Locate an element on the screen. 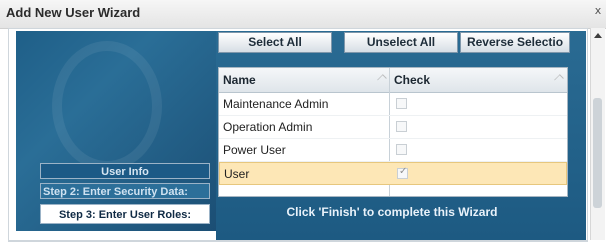 The height and width of the screenshot is (247, 606). bottom-border is located at coordinates (298, 240).